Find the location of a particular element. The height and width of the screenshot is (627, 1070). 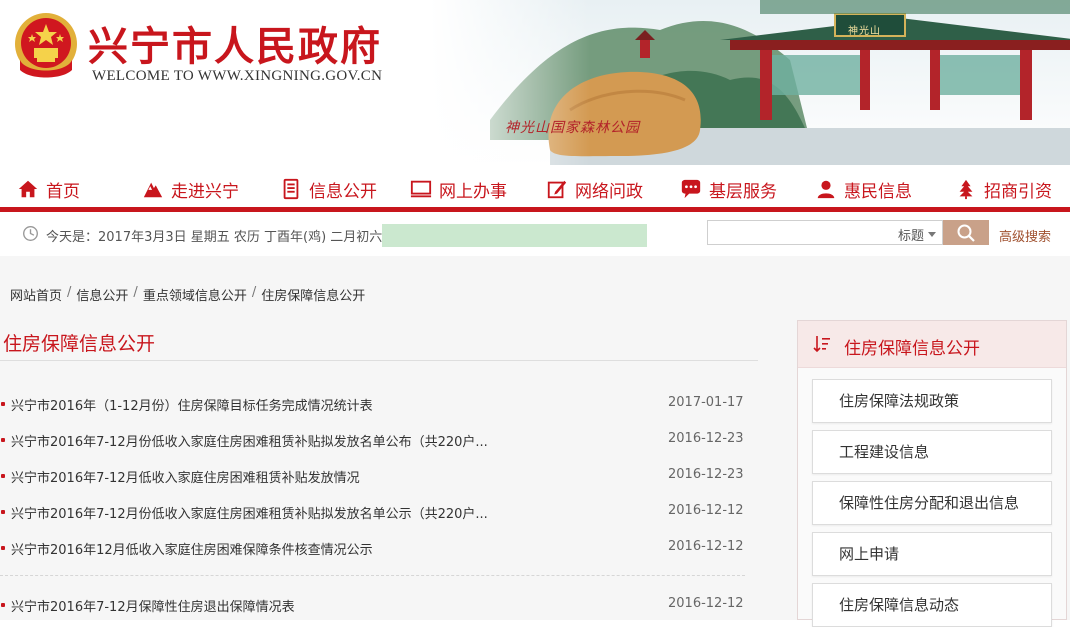

title-divider is located at coordinates (379, 360).